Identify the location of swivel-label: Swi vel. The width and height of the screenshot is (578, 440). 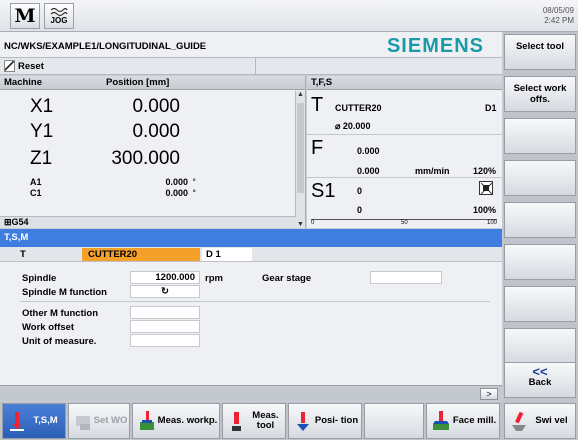
(551, 420).